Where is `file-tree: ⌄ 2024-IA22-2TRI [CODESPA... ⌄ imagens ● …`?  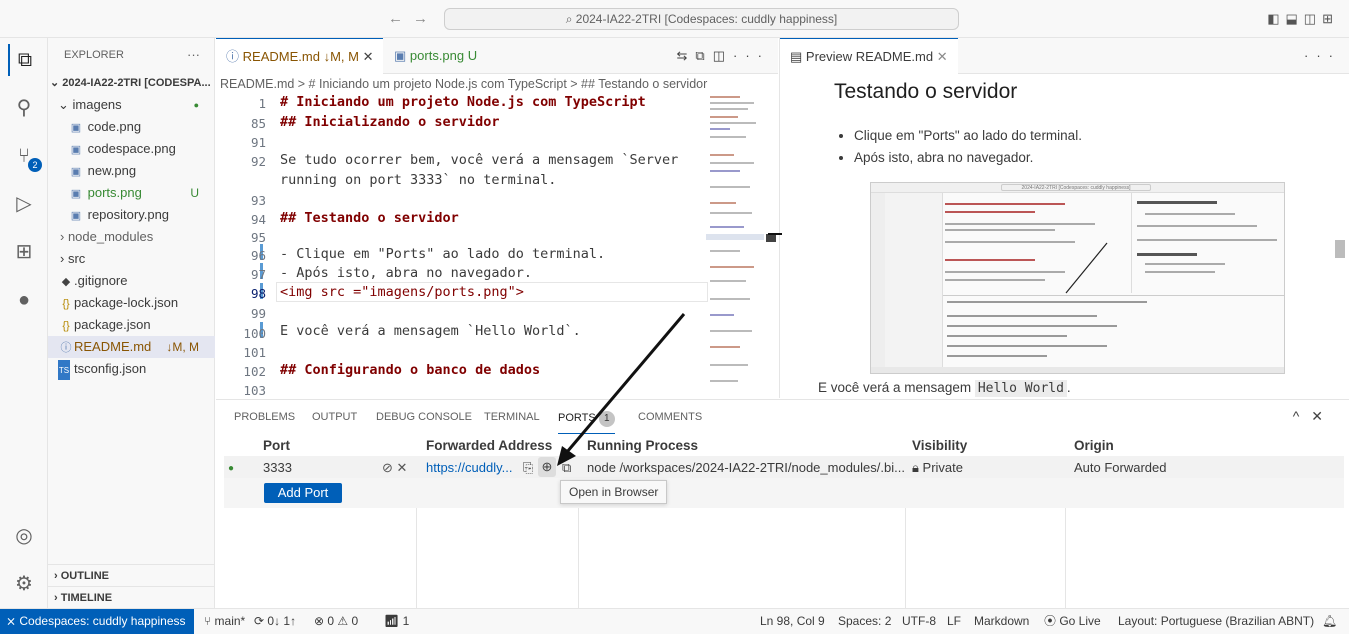
file-tree: ⌄ 2024-IA22-2TRI [CODESPA... ⌄ imagens ● … is located at coordinates (131, 226).